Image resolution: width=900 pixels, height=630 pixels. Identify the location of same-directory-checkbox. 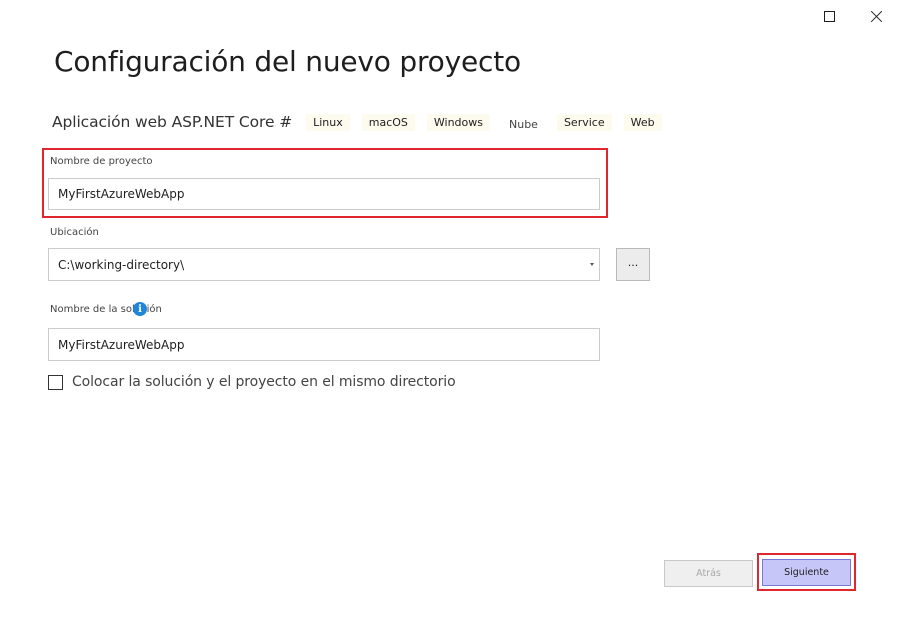
(55, 382).